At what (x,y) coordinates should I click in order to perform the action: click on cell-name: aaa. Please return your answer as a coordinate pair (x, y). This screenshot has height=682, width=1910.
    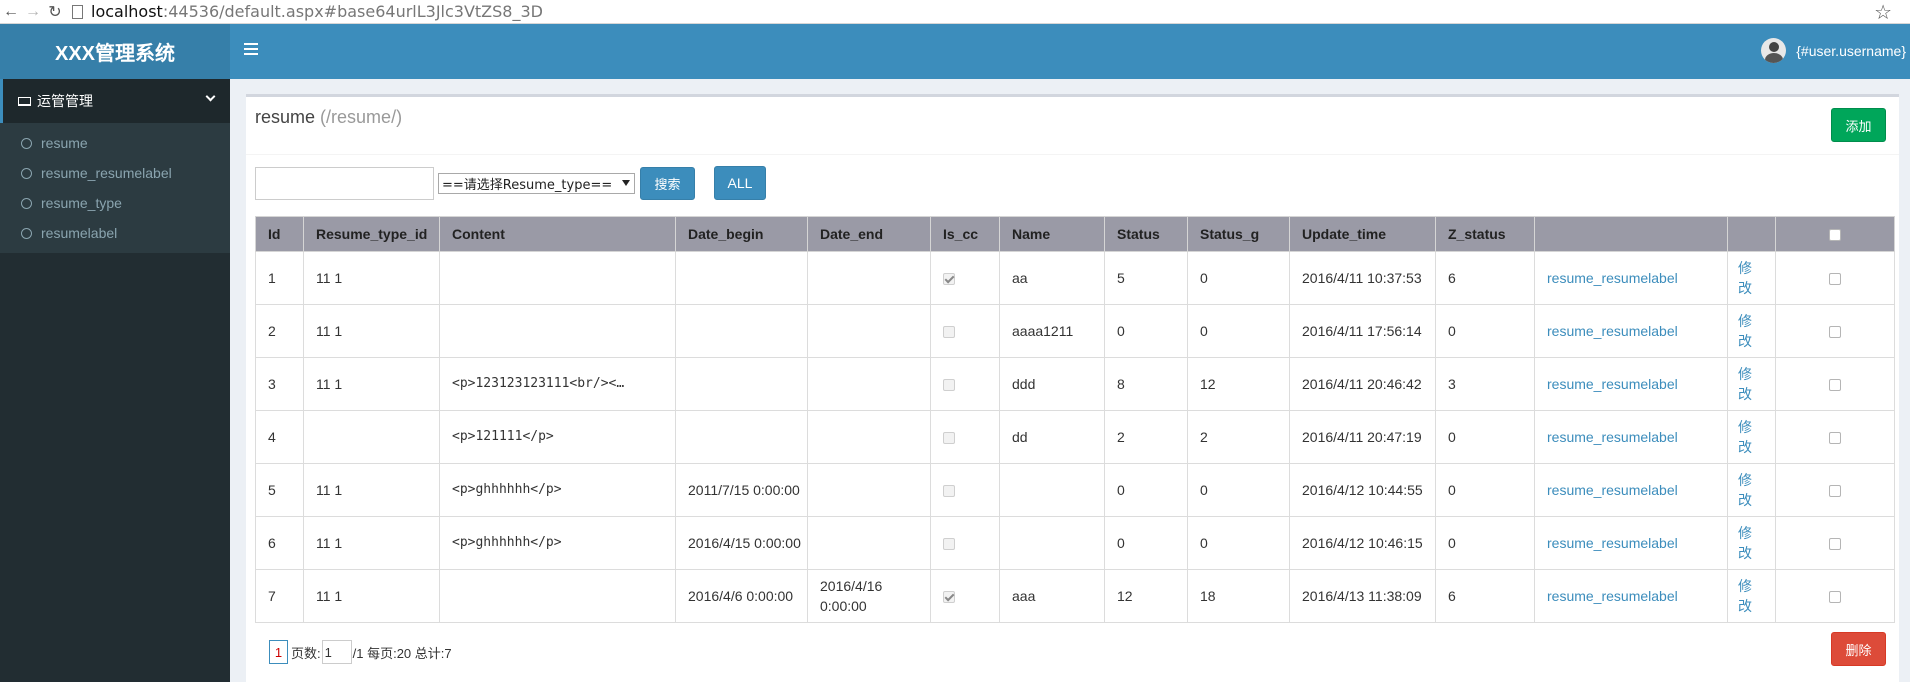
    Looking at the image, I should click on (1052, 596).